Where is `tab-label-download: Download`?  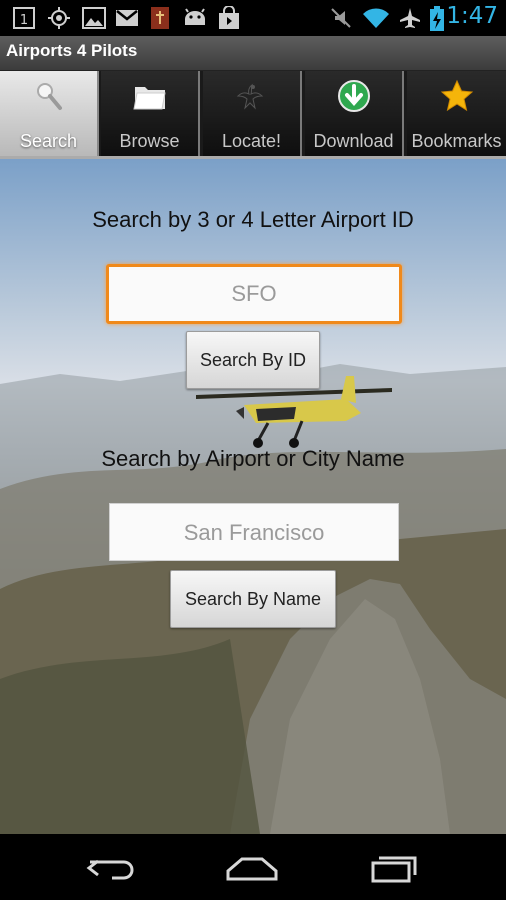
tab-label-download: Download is located at coordinates (353, 141).